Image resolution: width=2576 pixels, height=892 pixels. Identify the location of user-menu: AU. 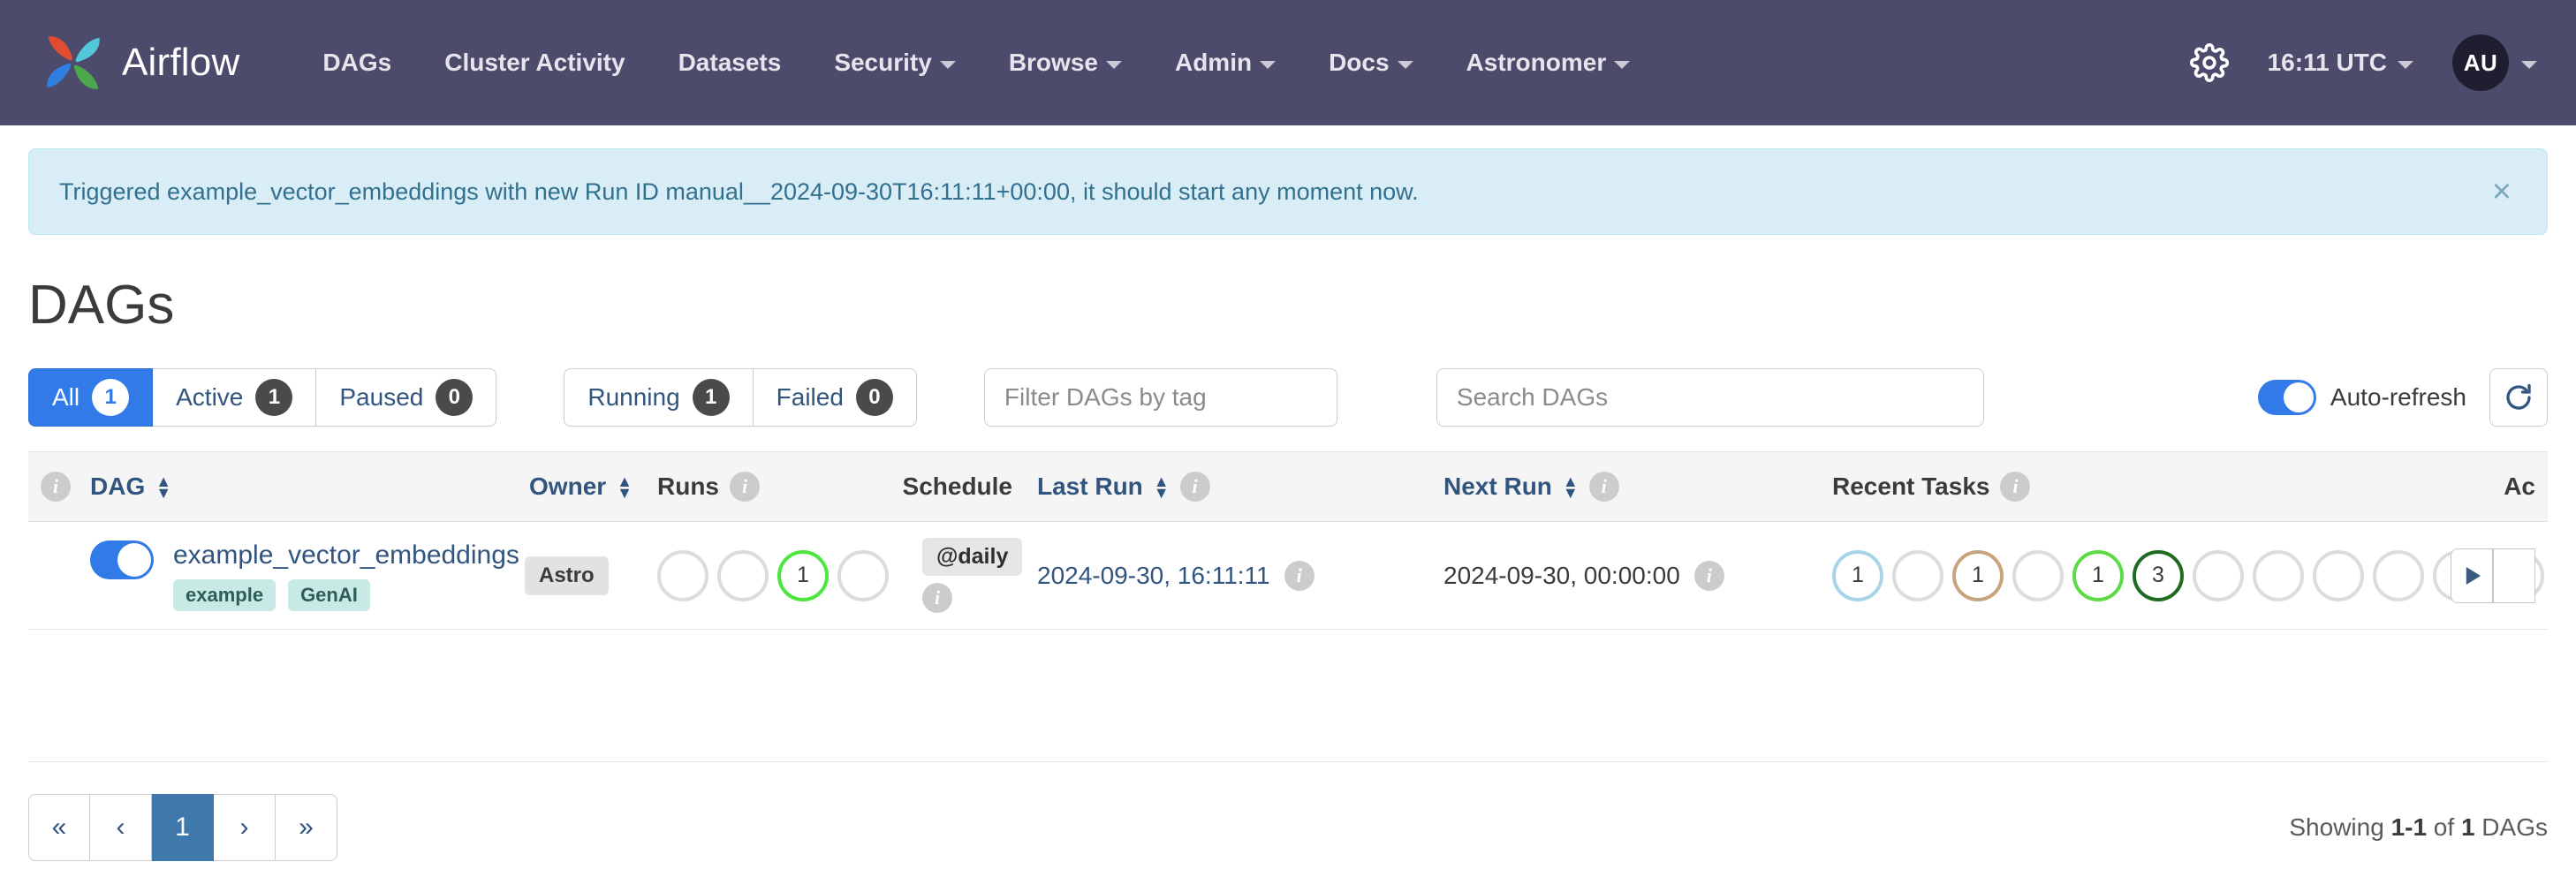
(2490, 62).